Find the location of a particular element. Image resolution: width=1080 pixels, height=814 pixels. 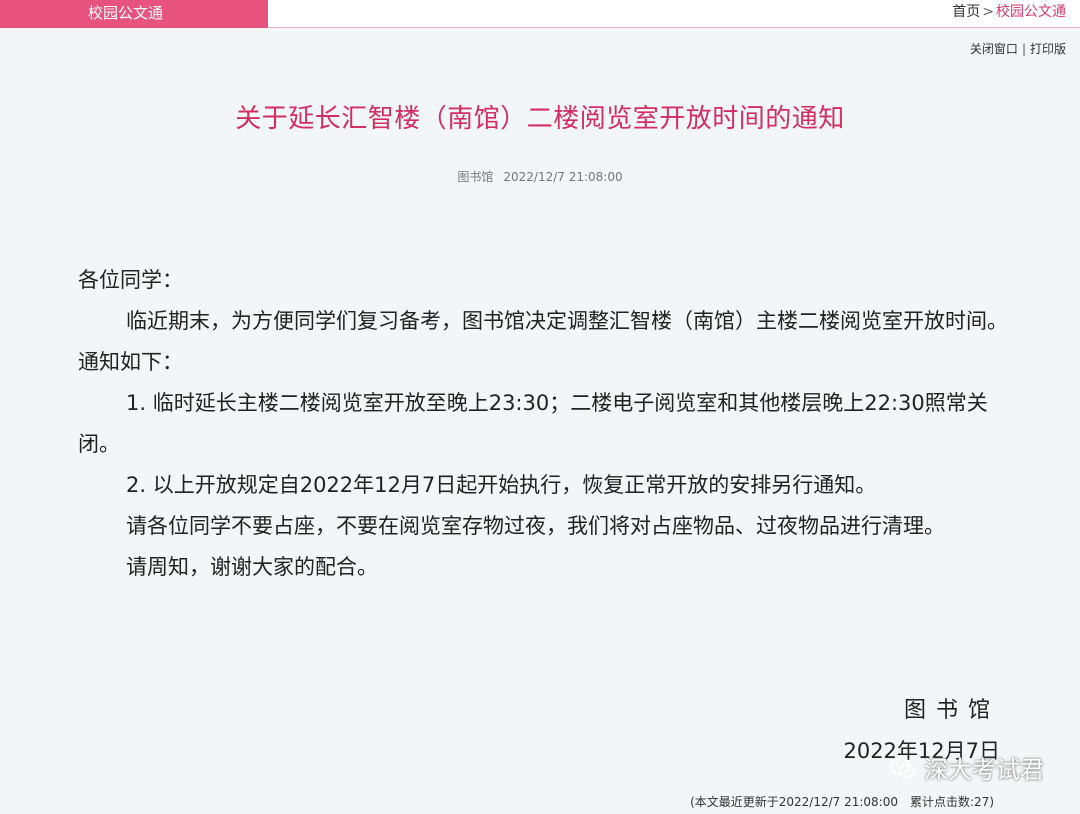

notice-author: 图书馆 is located at coordinates (475, 177).